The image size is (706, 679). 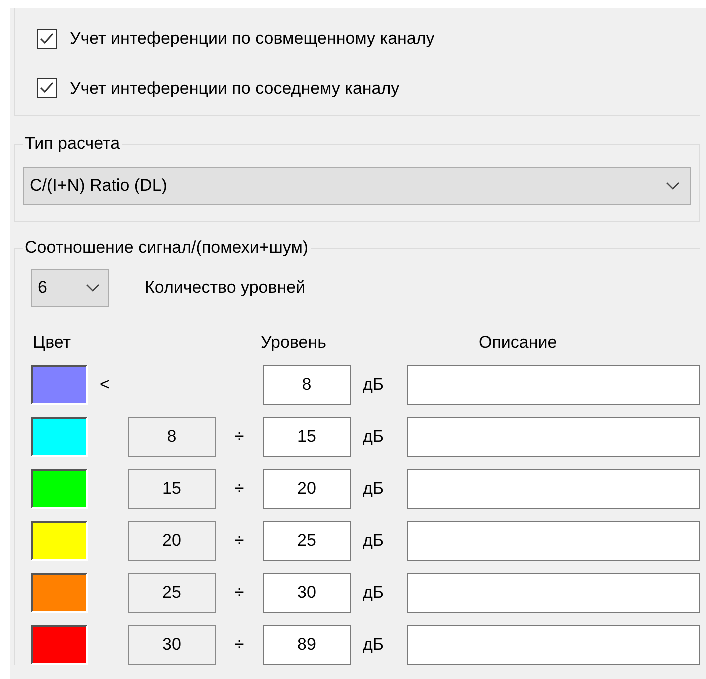 I want to click on level-to-field: 89, so click(x=307, y=645).